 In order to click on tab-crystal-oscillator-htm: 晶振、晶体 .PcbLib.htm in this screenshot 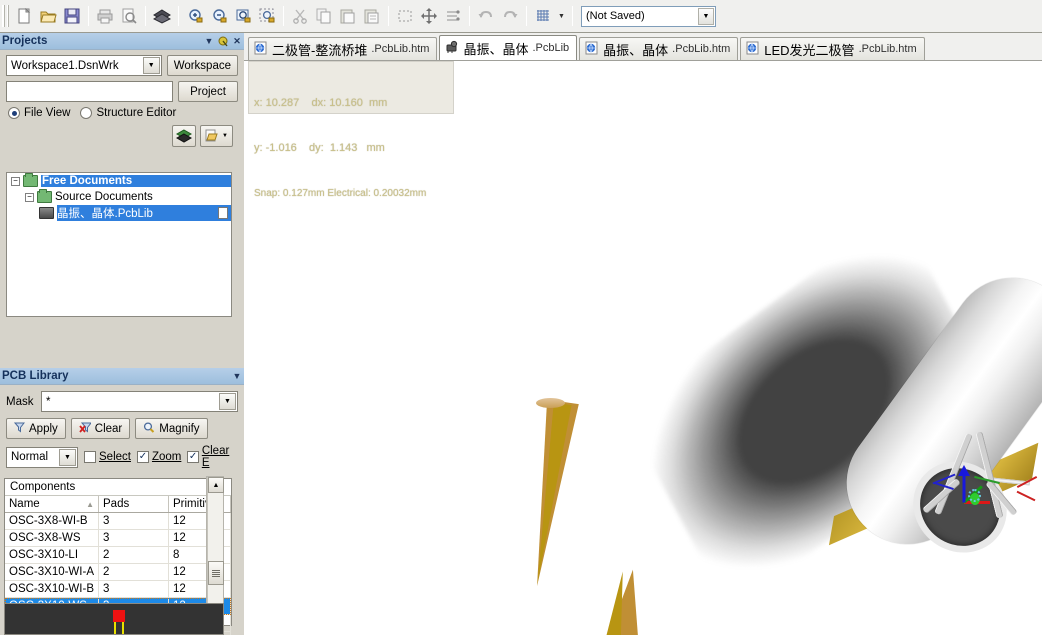, I will do `click(659, 48)`.